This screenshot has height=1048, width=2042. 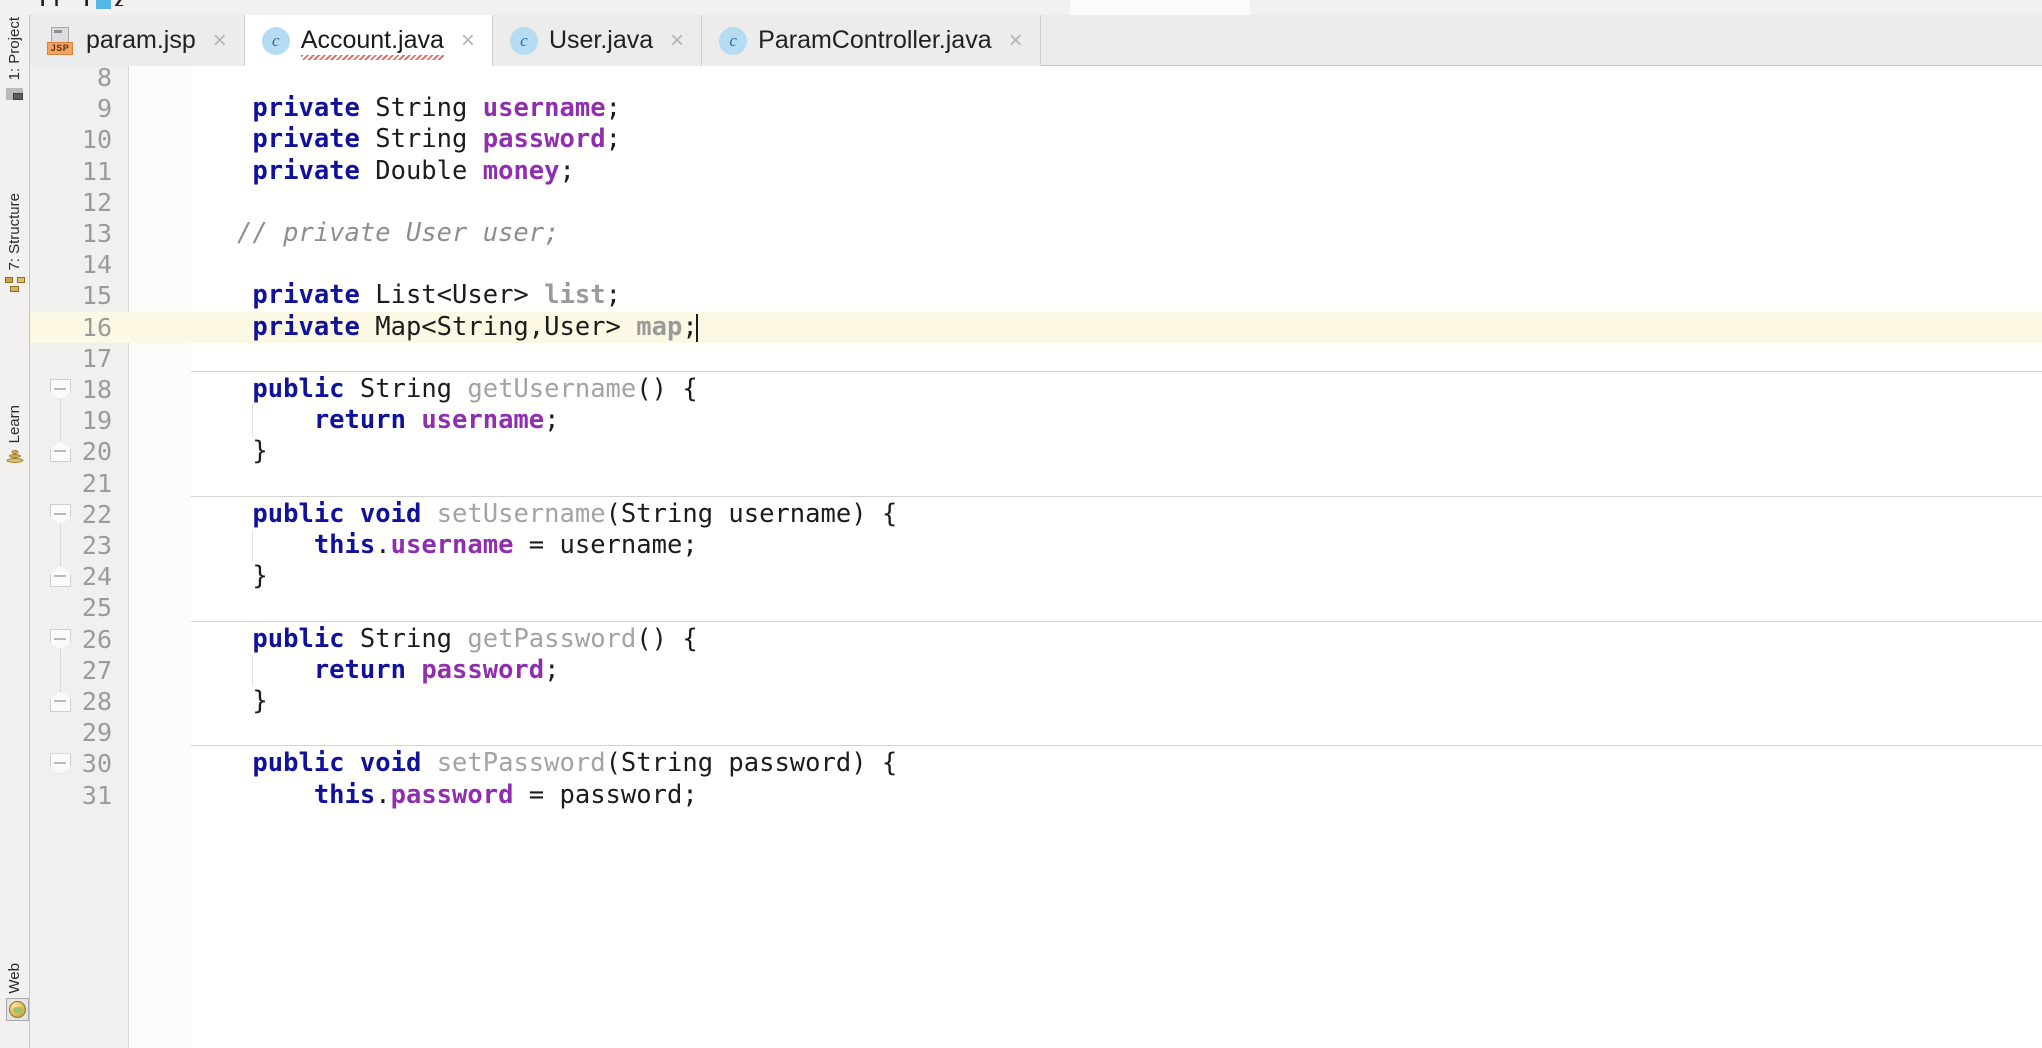 What do you see at coordinates (406, 638) in the screenshot?
I see `code-token: String` at bounding box center [406, 638].